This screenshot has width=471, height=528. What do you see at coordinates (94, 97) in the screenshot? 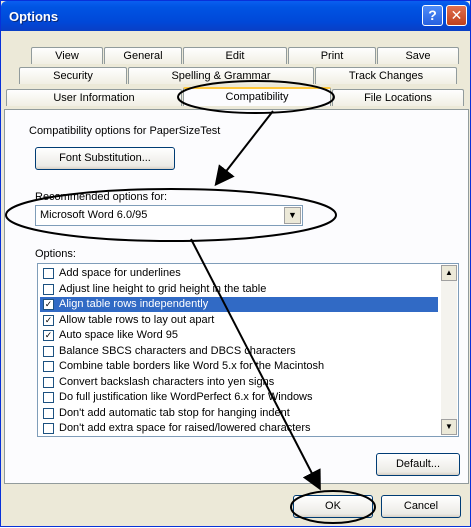
I see `tab-user-information: User Information` at bounding box center [94, 97].